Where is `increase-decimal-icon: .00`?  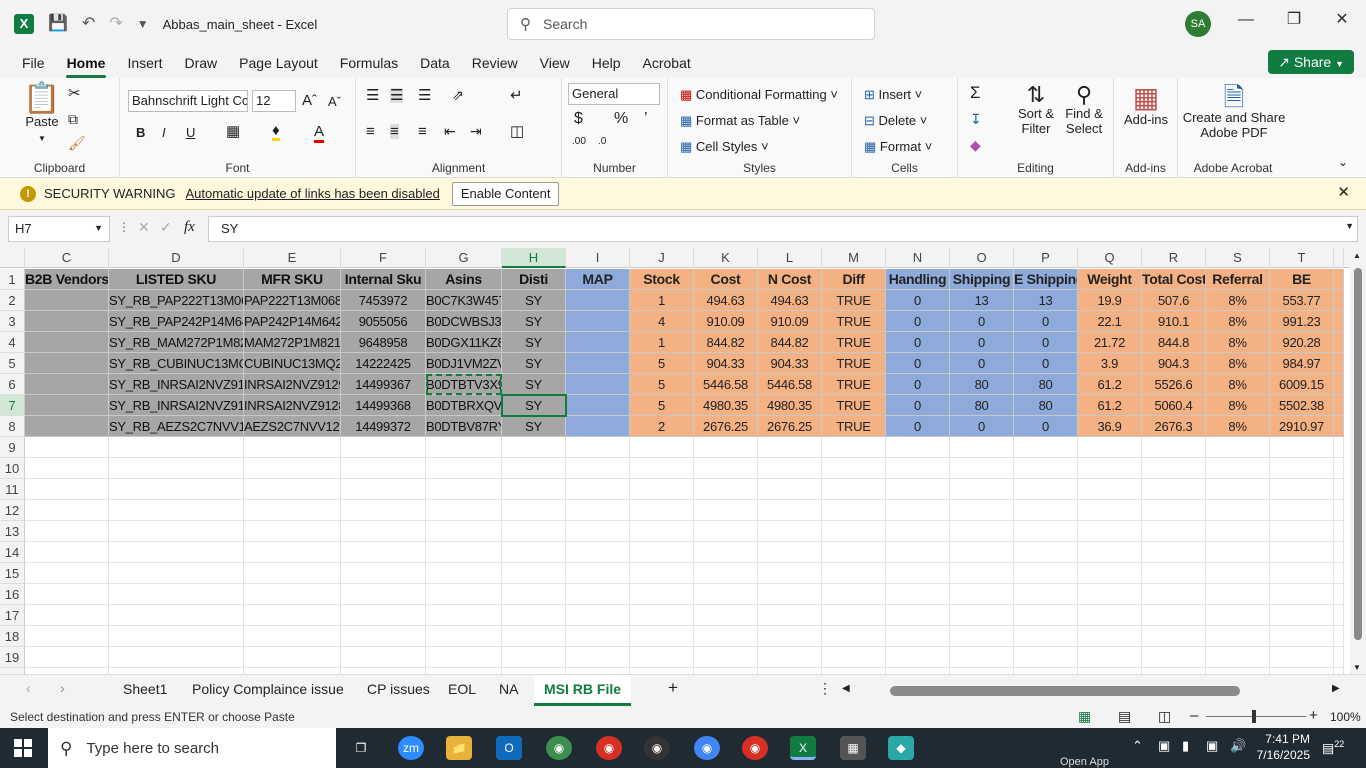 increase-decimal-icon: .00 is located at coordinates (579, 141).